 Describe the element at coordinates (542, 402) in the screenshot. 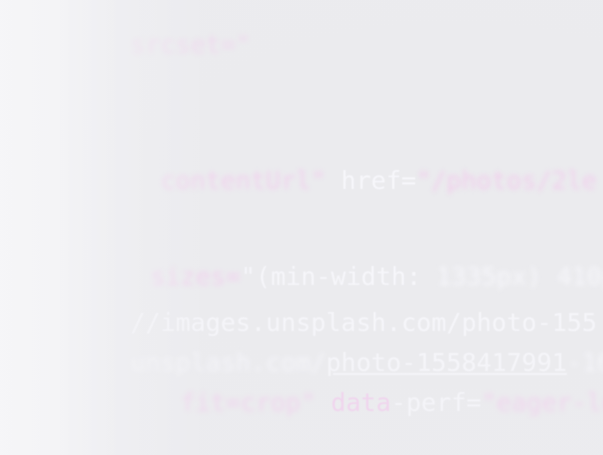

I see `code-token: "eager-load` at that location.